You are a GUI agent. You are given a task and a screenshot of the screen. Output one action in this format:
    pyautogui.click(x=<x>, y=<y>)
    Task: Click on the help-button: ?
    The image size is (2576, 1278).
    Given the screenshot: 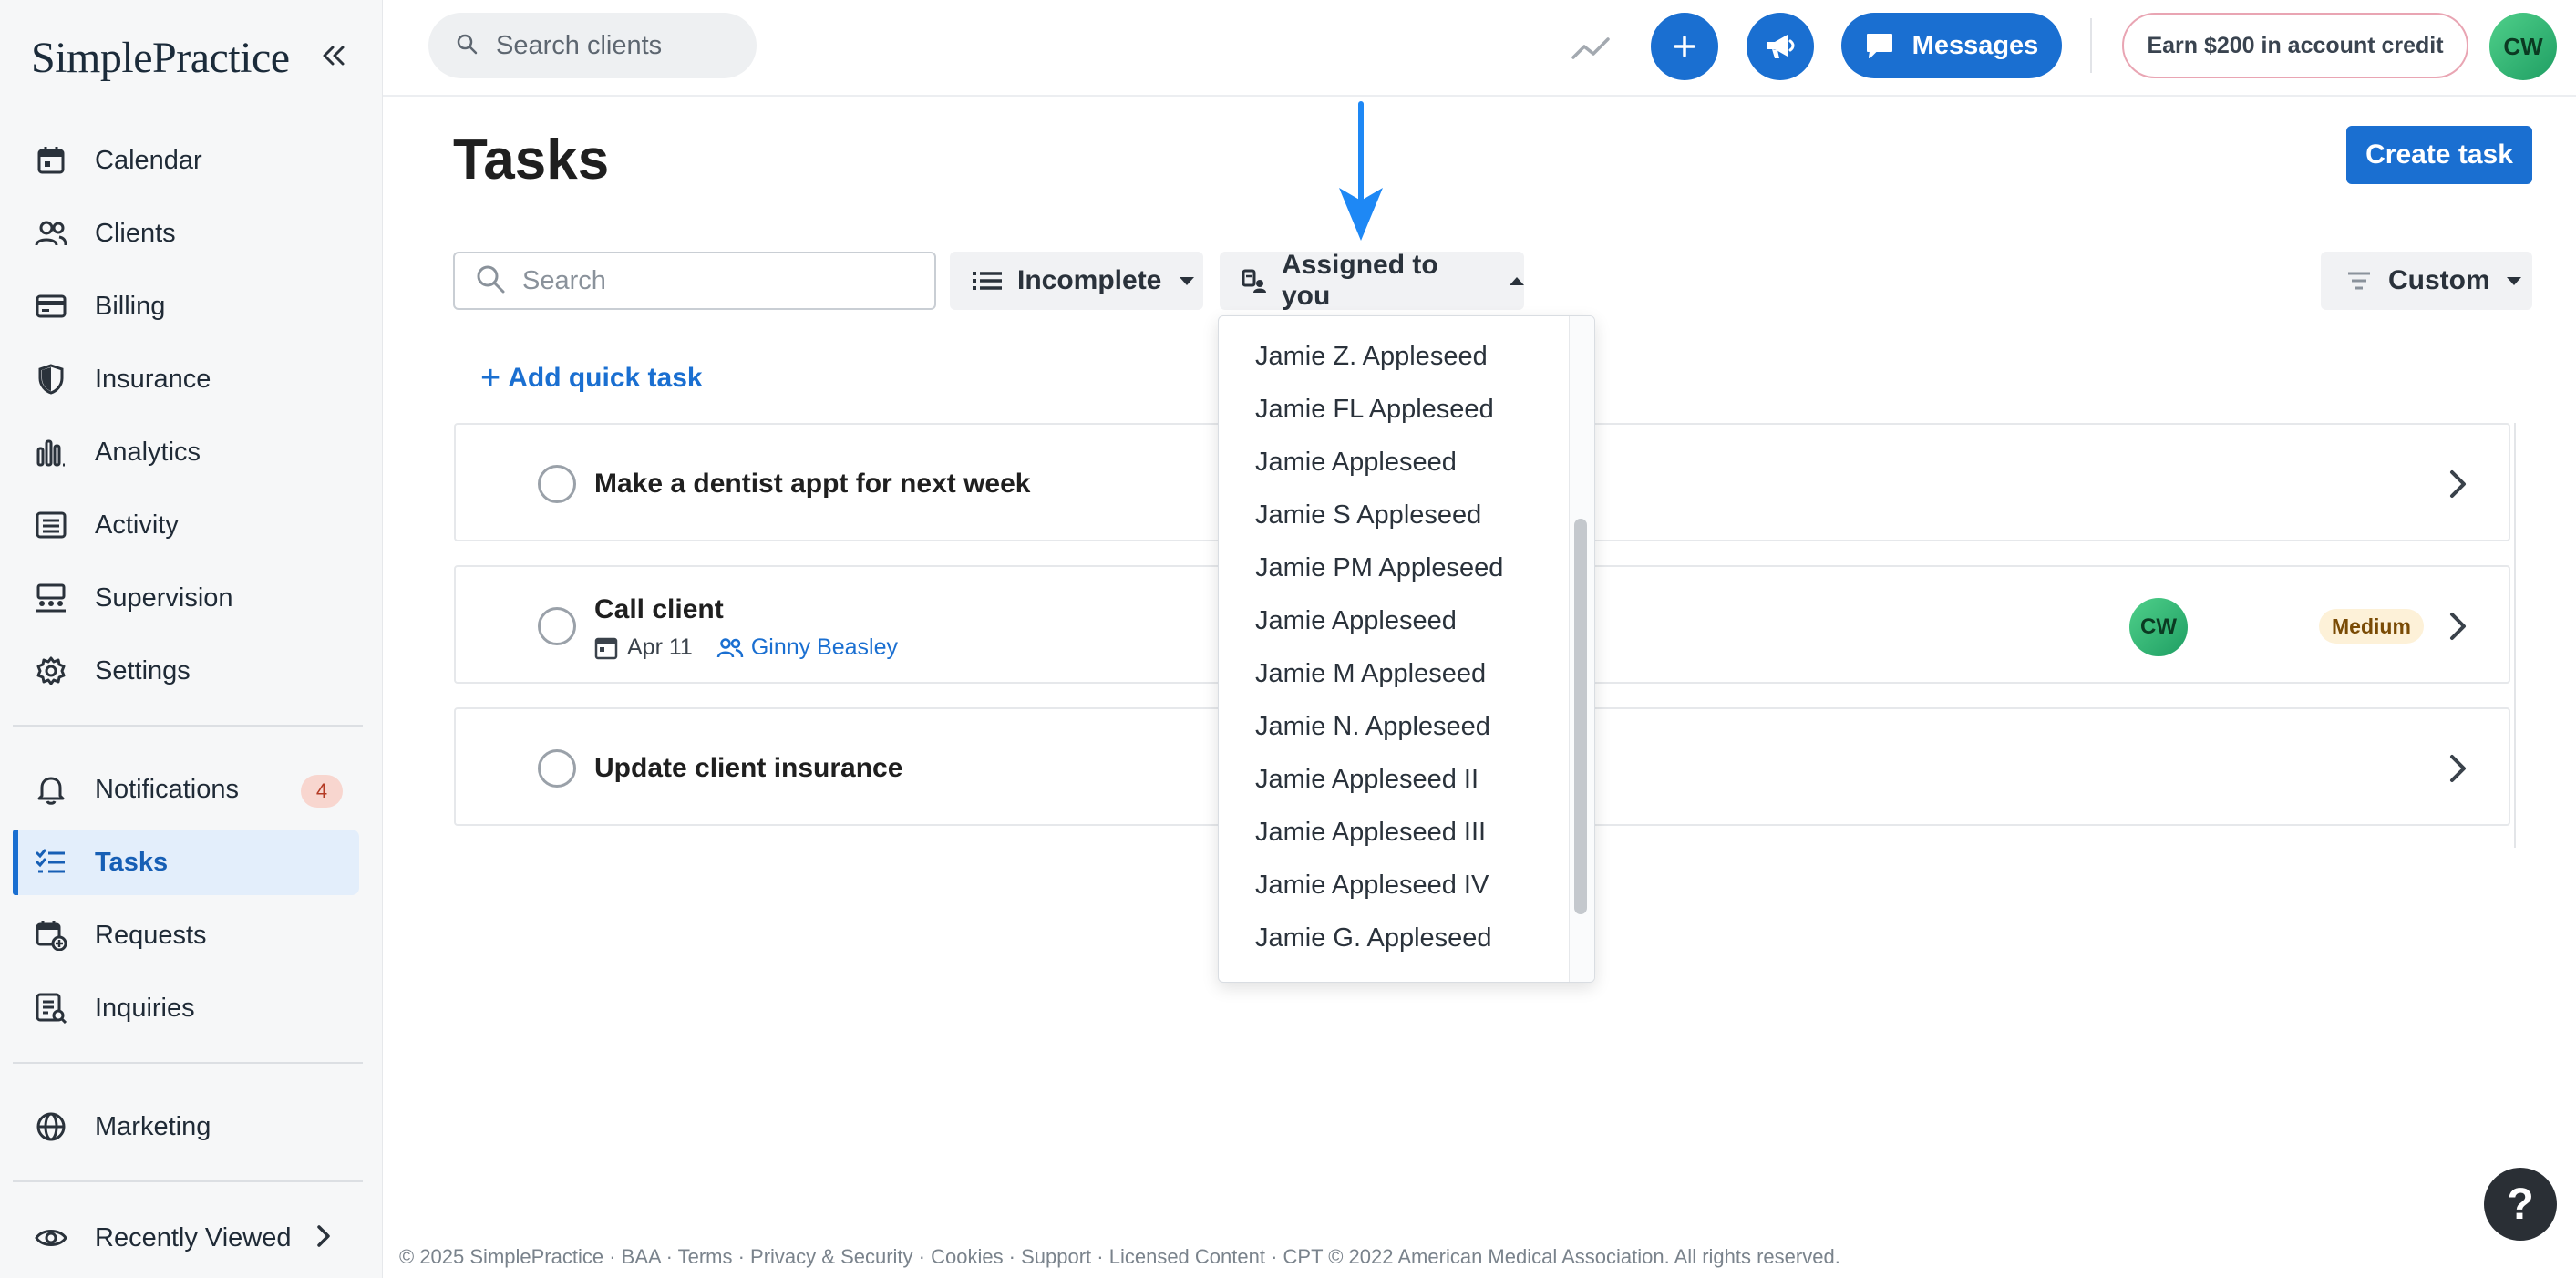 What is the action you would take?
    pyautogui.click(x=2520, y=1204)
    